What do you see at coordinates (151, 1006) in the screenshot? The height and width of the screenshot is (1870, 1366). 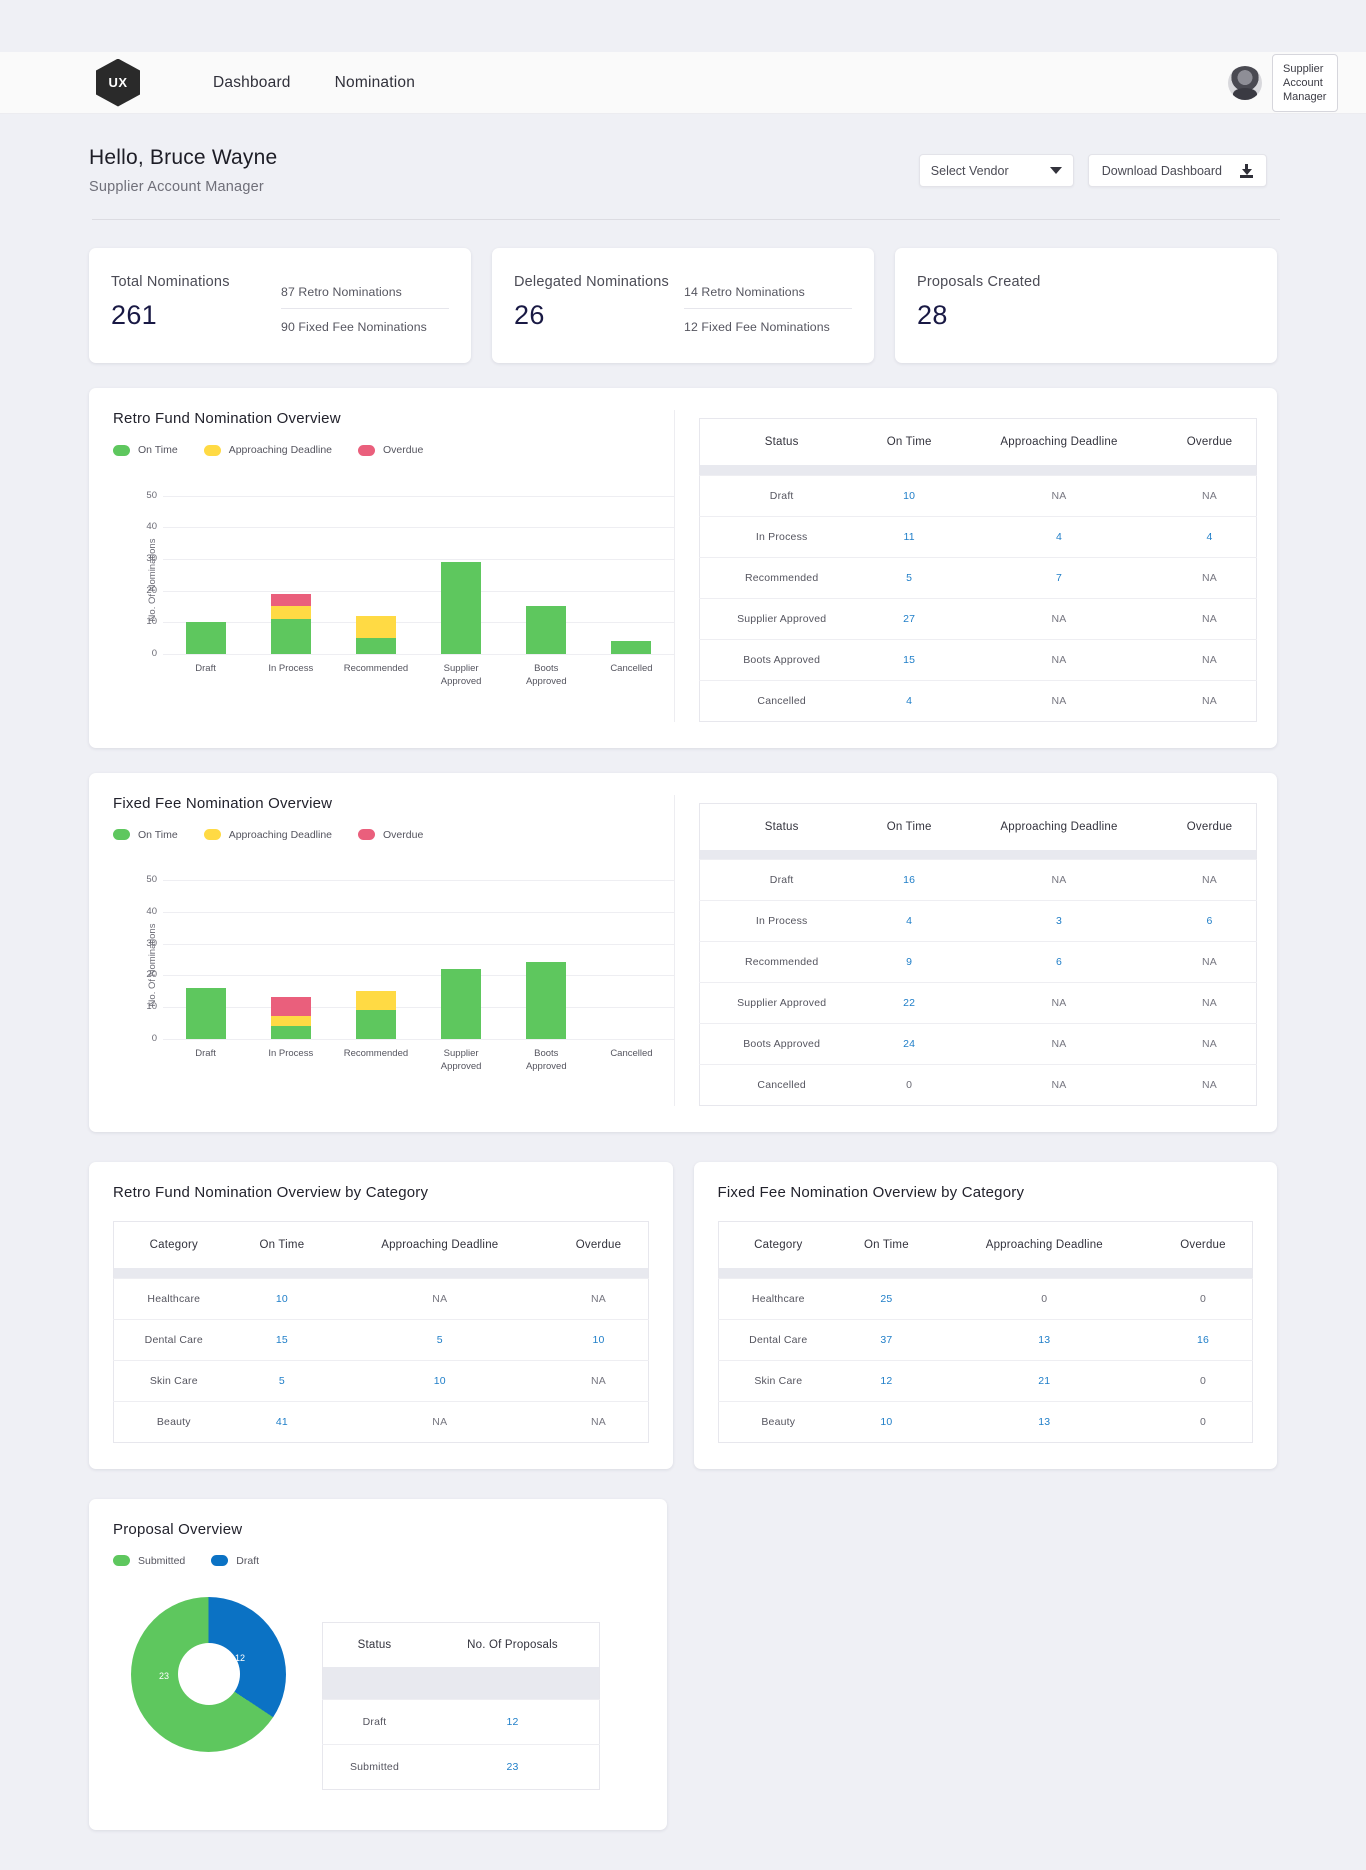 I see `y-axis-tick: 10` at bounding box center [151, 1006].